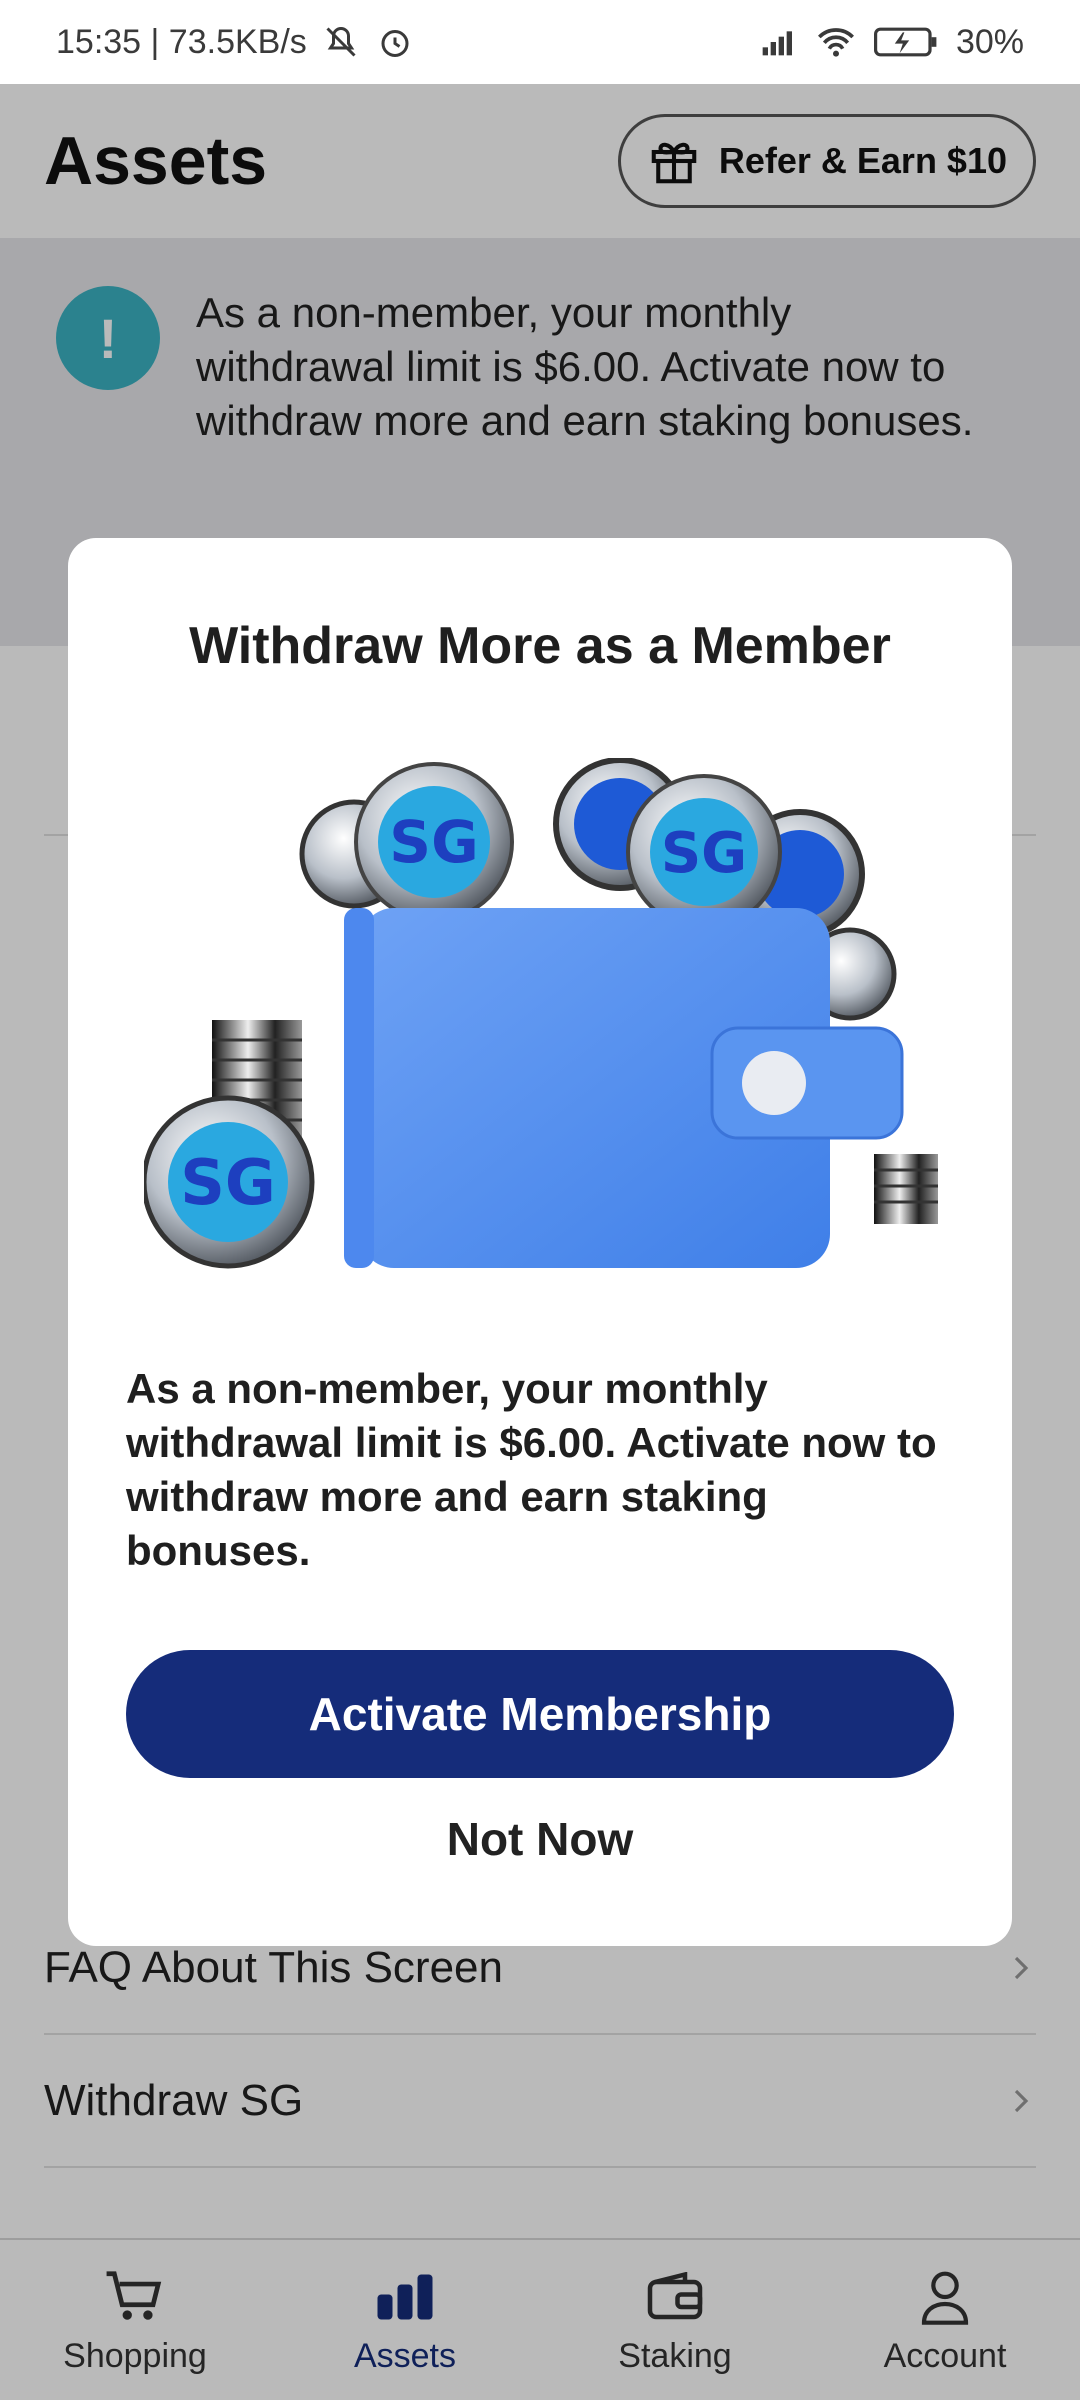 This screenshot has height=2400, width=1080. What do you see at coordinates (540, 646) in the screenshot?
I see `dialog-title: Withdraw More as a Member` at bounding box center [540, 646].